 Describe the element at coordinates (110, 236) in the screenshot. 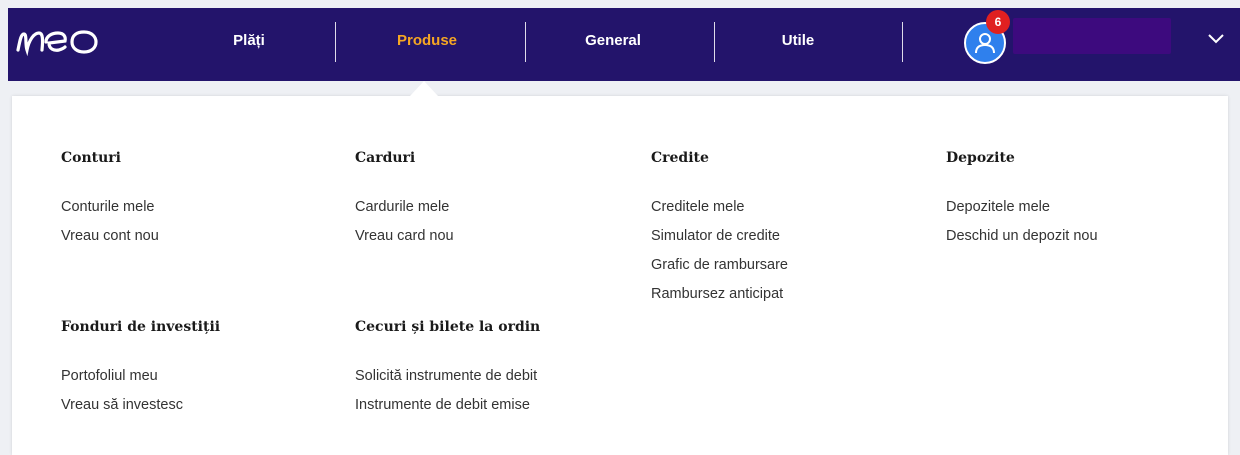

I see `menu-link-vreau-cont-nou: Vreau cont nou` at that location.